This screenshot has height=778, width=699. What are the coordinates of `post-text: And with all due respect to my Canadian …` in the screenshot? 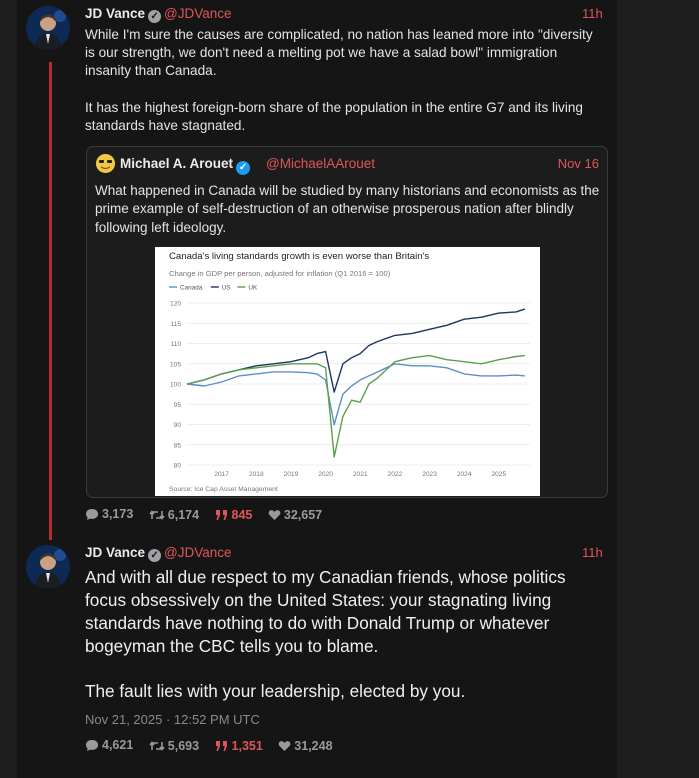 It's located at (340, 634).